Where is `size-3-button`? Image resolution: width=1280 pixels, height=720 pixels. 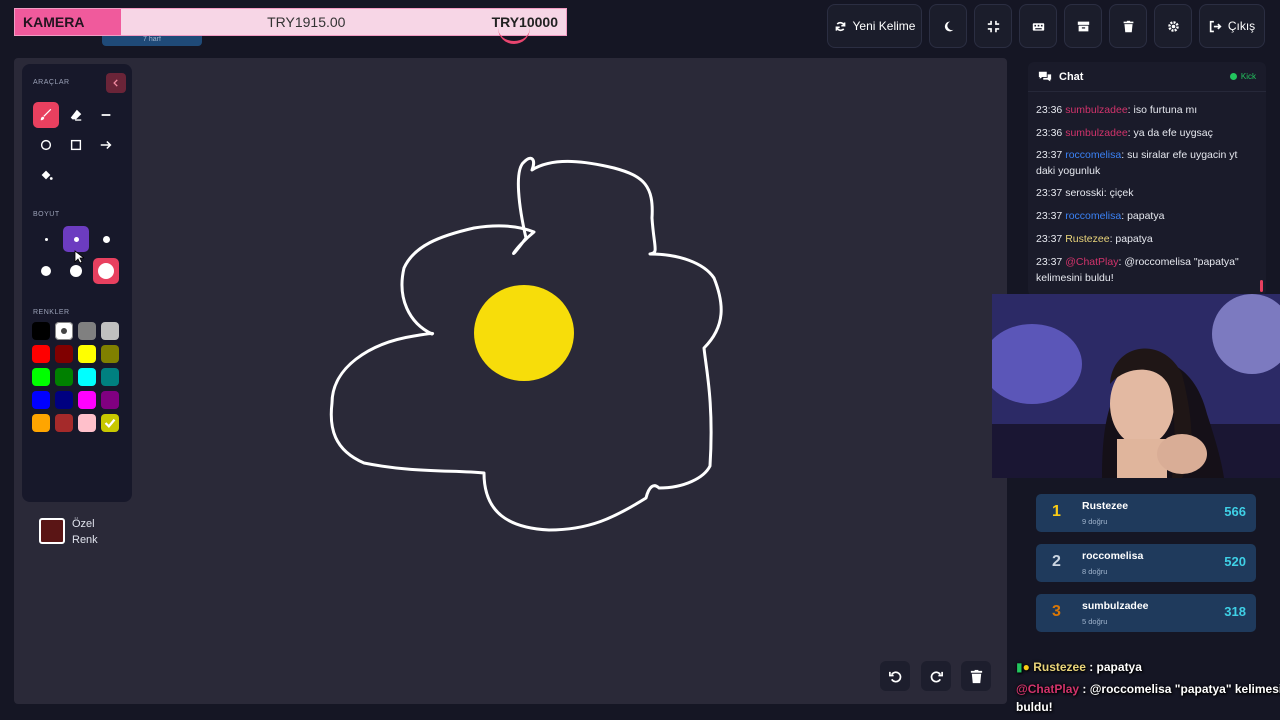 size-3-button is located at coordinates (106, 239).